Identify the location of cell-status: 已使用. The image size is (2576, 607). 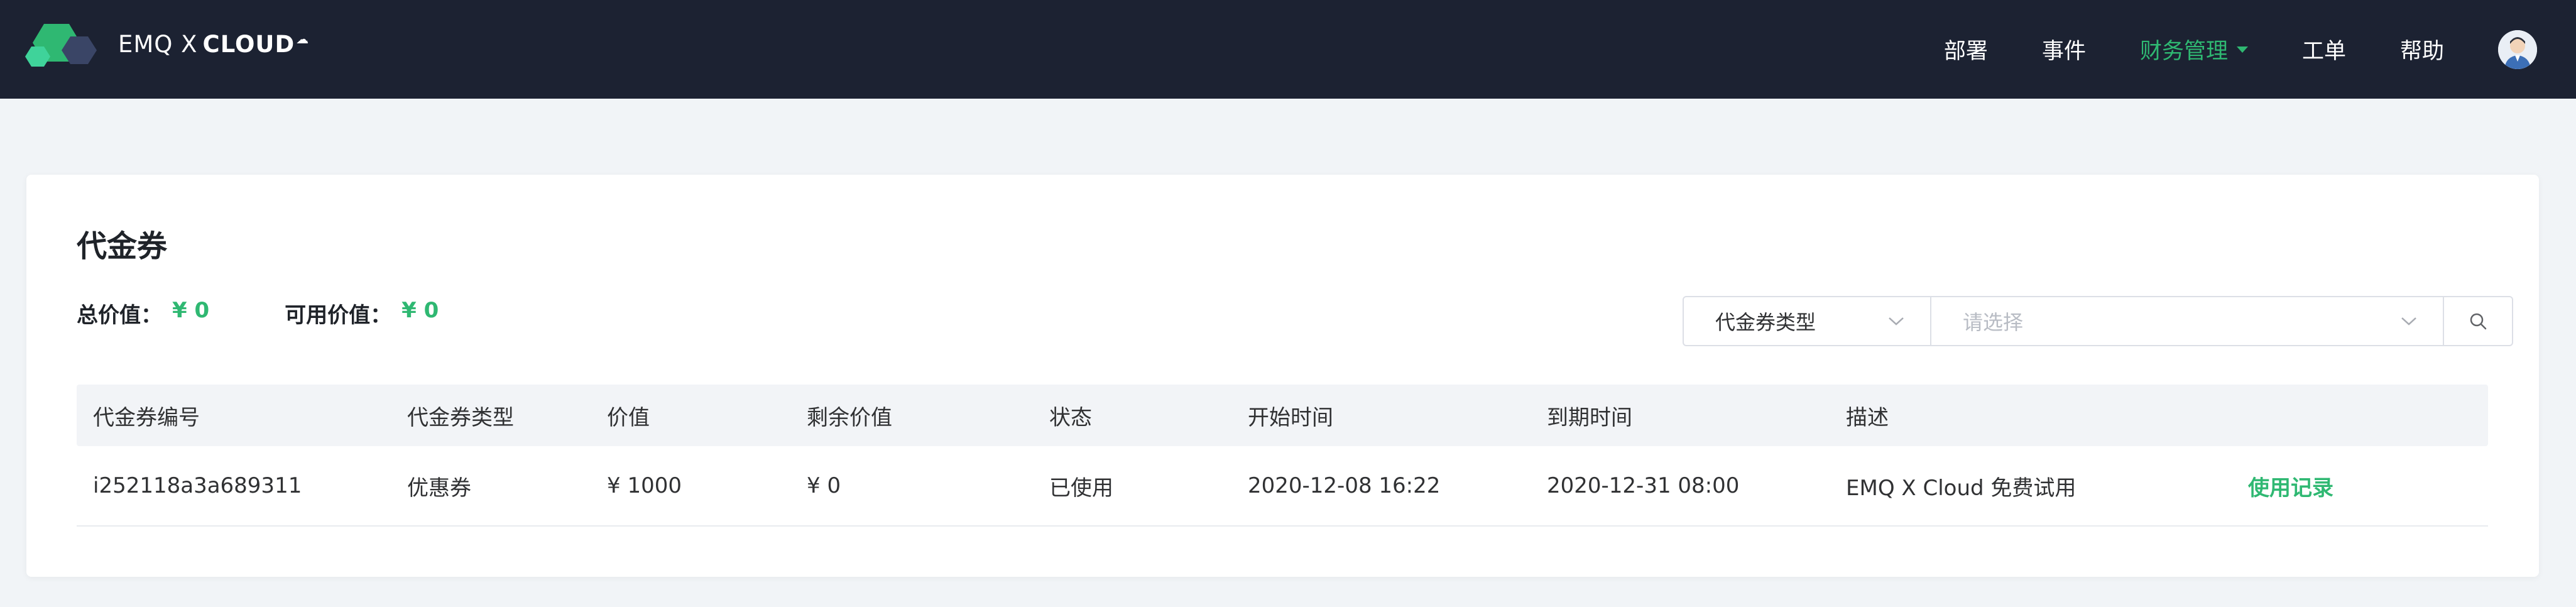
(1081, 488).